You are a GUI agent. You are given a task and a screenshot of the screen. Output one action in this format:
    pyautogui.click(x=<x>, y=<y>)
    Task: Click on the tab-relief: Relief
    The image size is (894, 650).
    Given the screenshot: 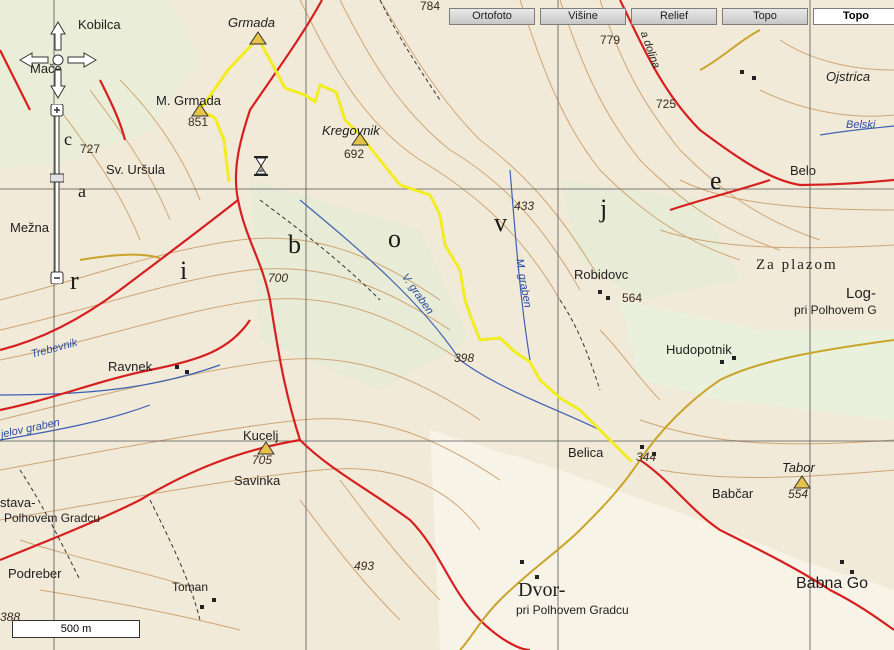 What is the action you would take?
    pyautogui.click(x=674, y=16)
    